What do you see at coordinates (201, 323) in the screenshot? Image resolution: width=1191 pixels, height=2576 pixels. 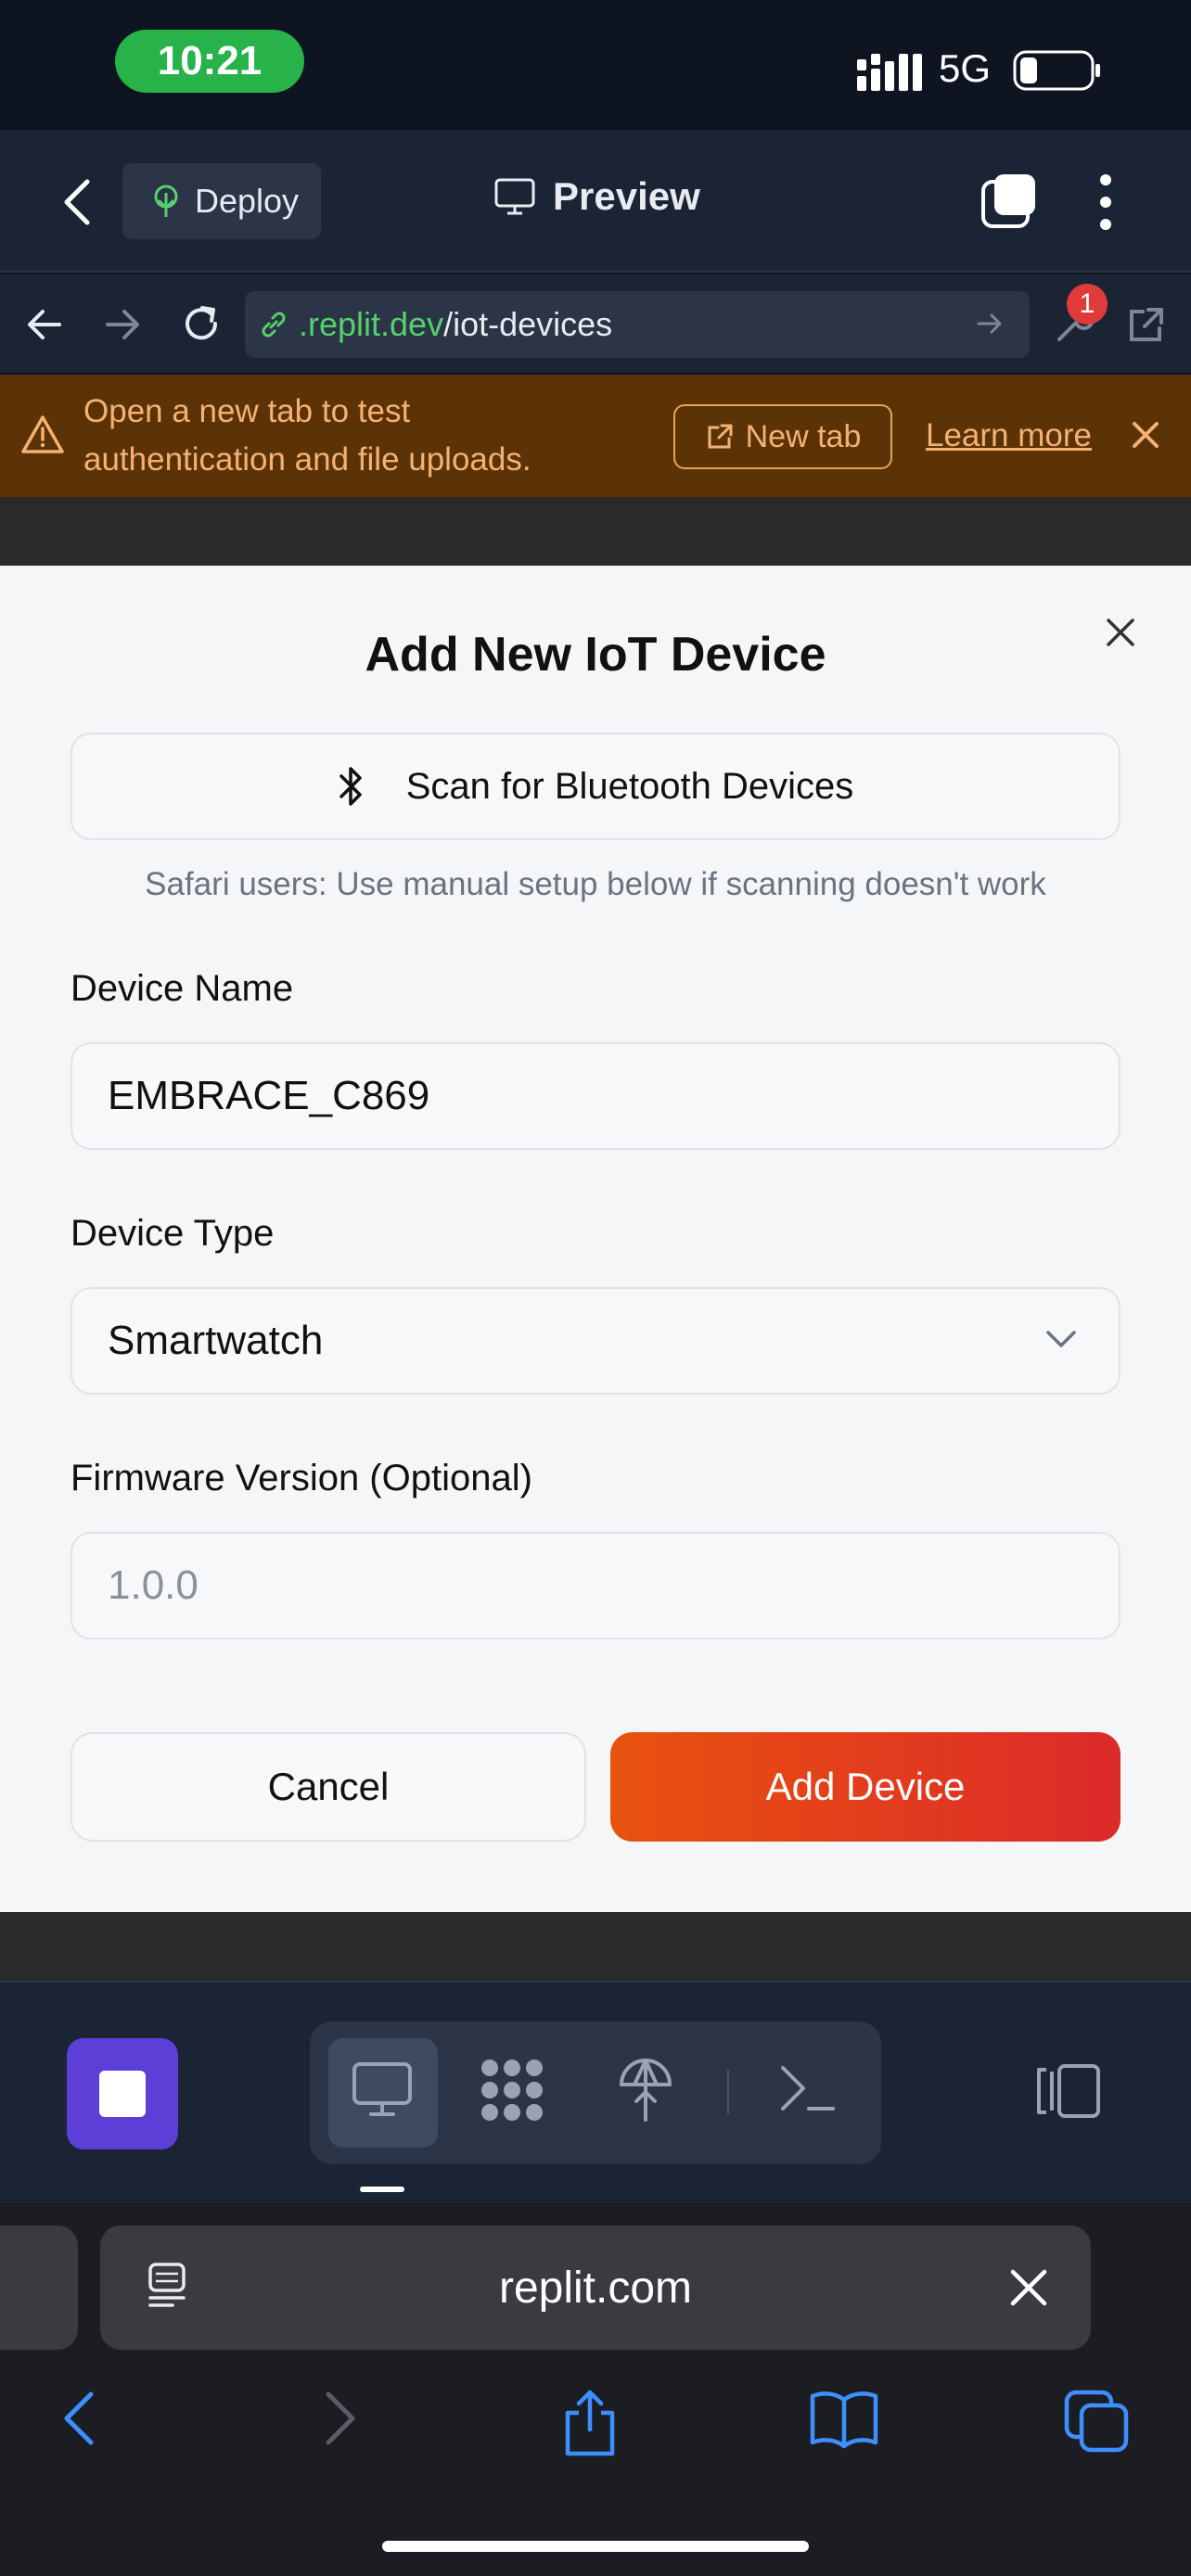 I see `reload-icon` at bounding box center [201, 323].